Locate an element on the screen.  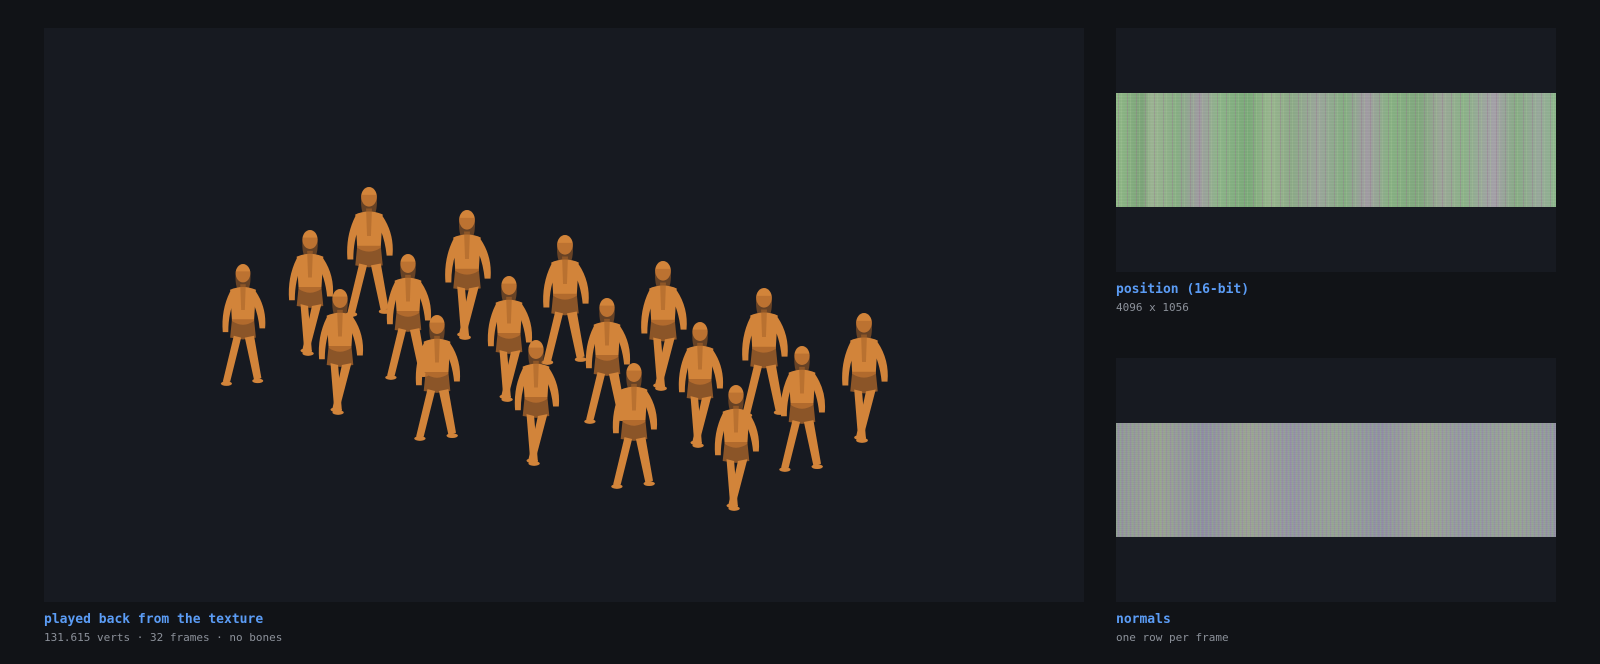
position-texture-image is located at coordinates (1336, 150).